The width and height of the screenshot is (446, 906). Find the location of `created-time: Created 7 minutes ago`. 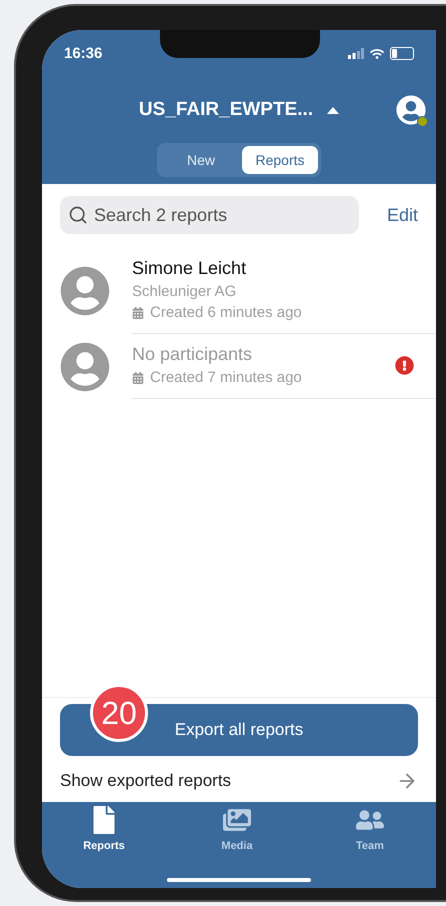

created-time: Created 7 minutes ago is located at coordinates (226, 377).